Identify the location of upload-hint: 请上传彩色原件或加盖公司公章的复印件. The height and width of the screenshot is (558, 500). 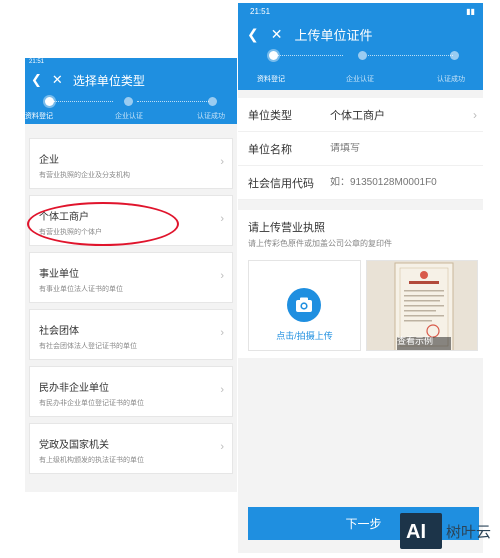
(320, 243).